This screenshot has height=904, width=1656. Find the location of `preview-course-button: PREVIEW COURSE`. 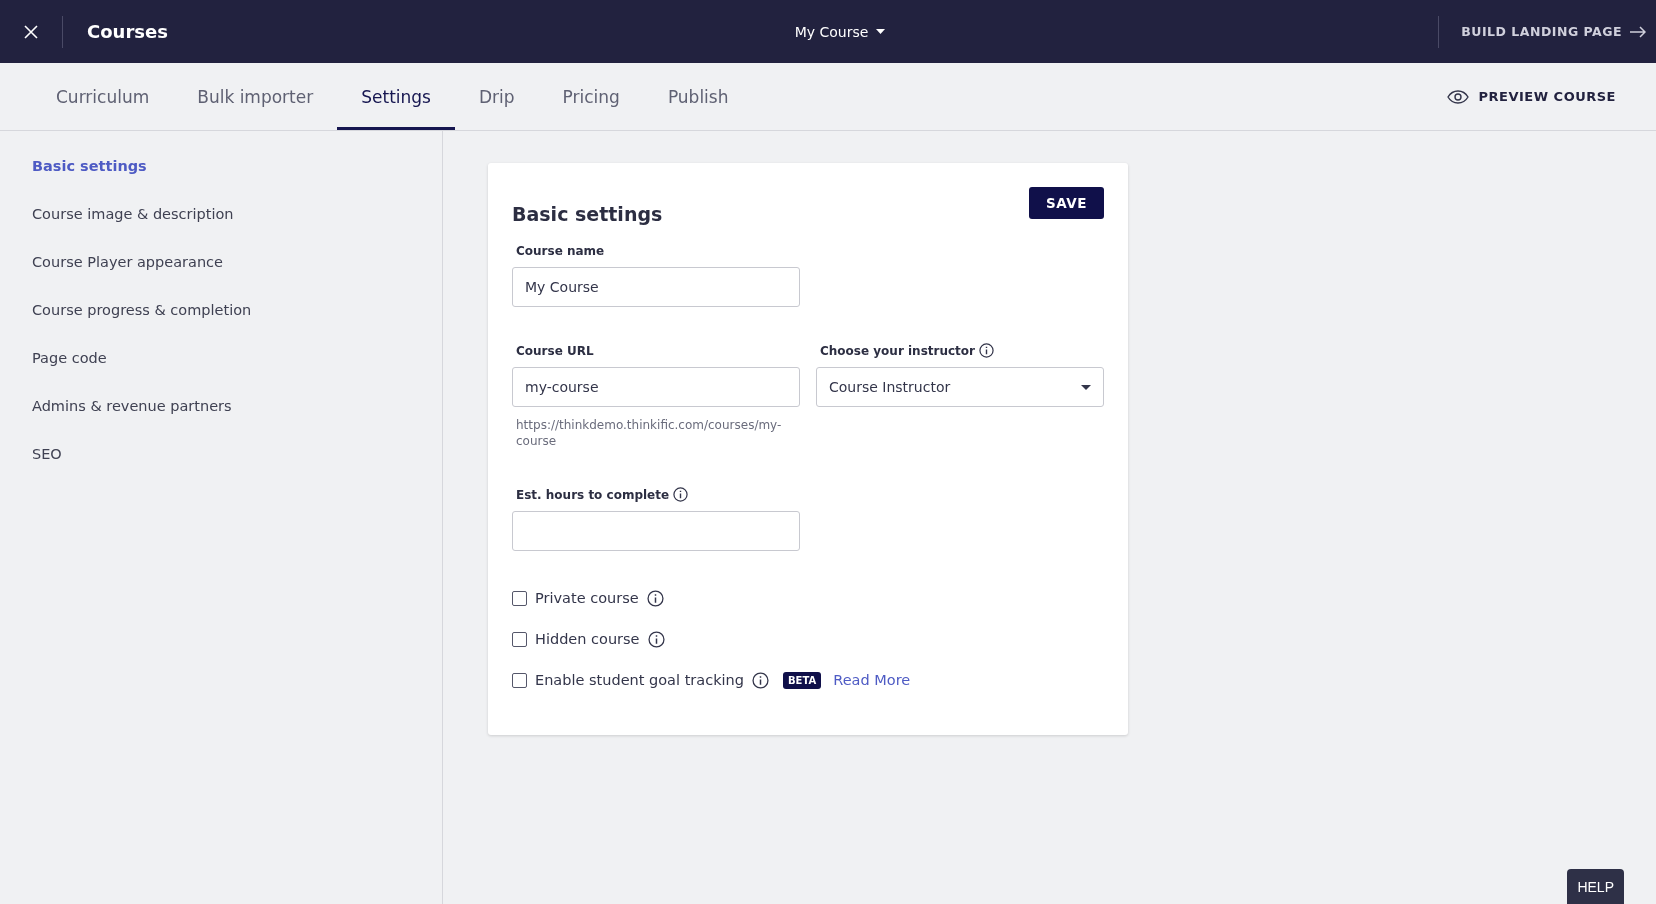

preview-course-button: PREVIEW COURSE is located at coordinates (1531, 96).